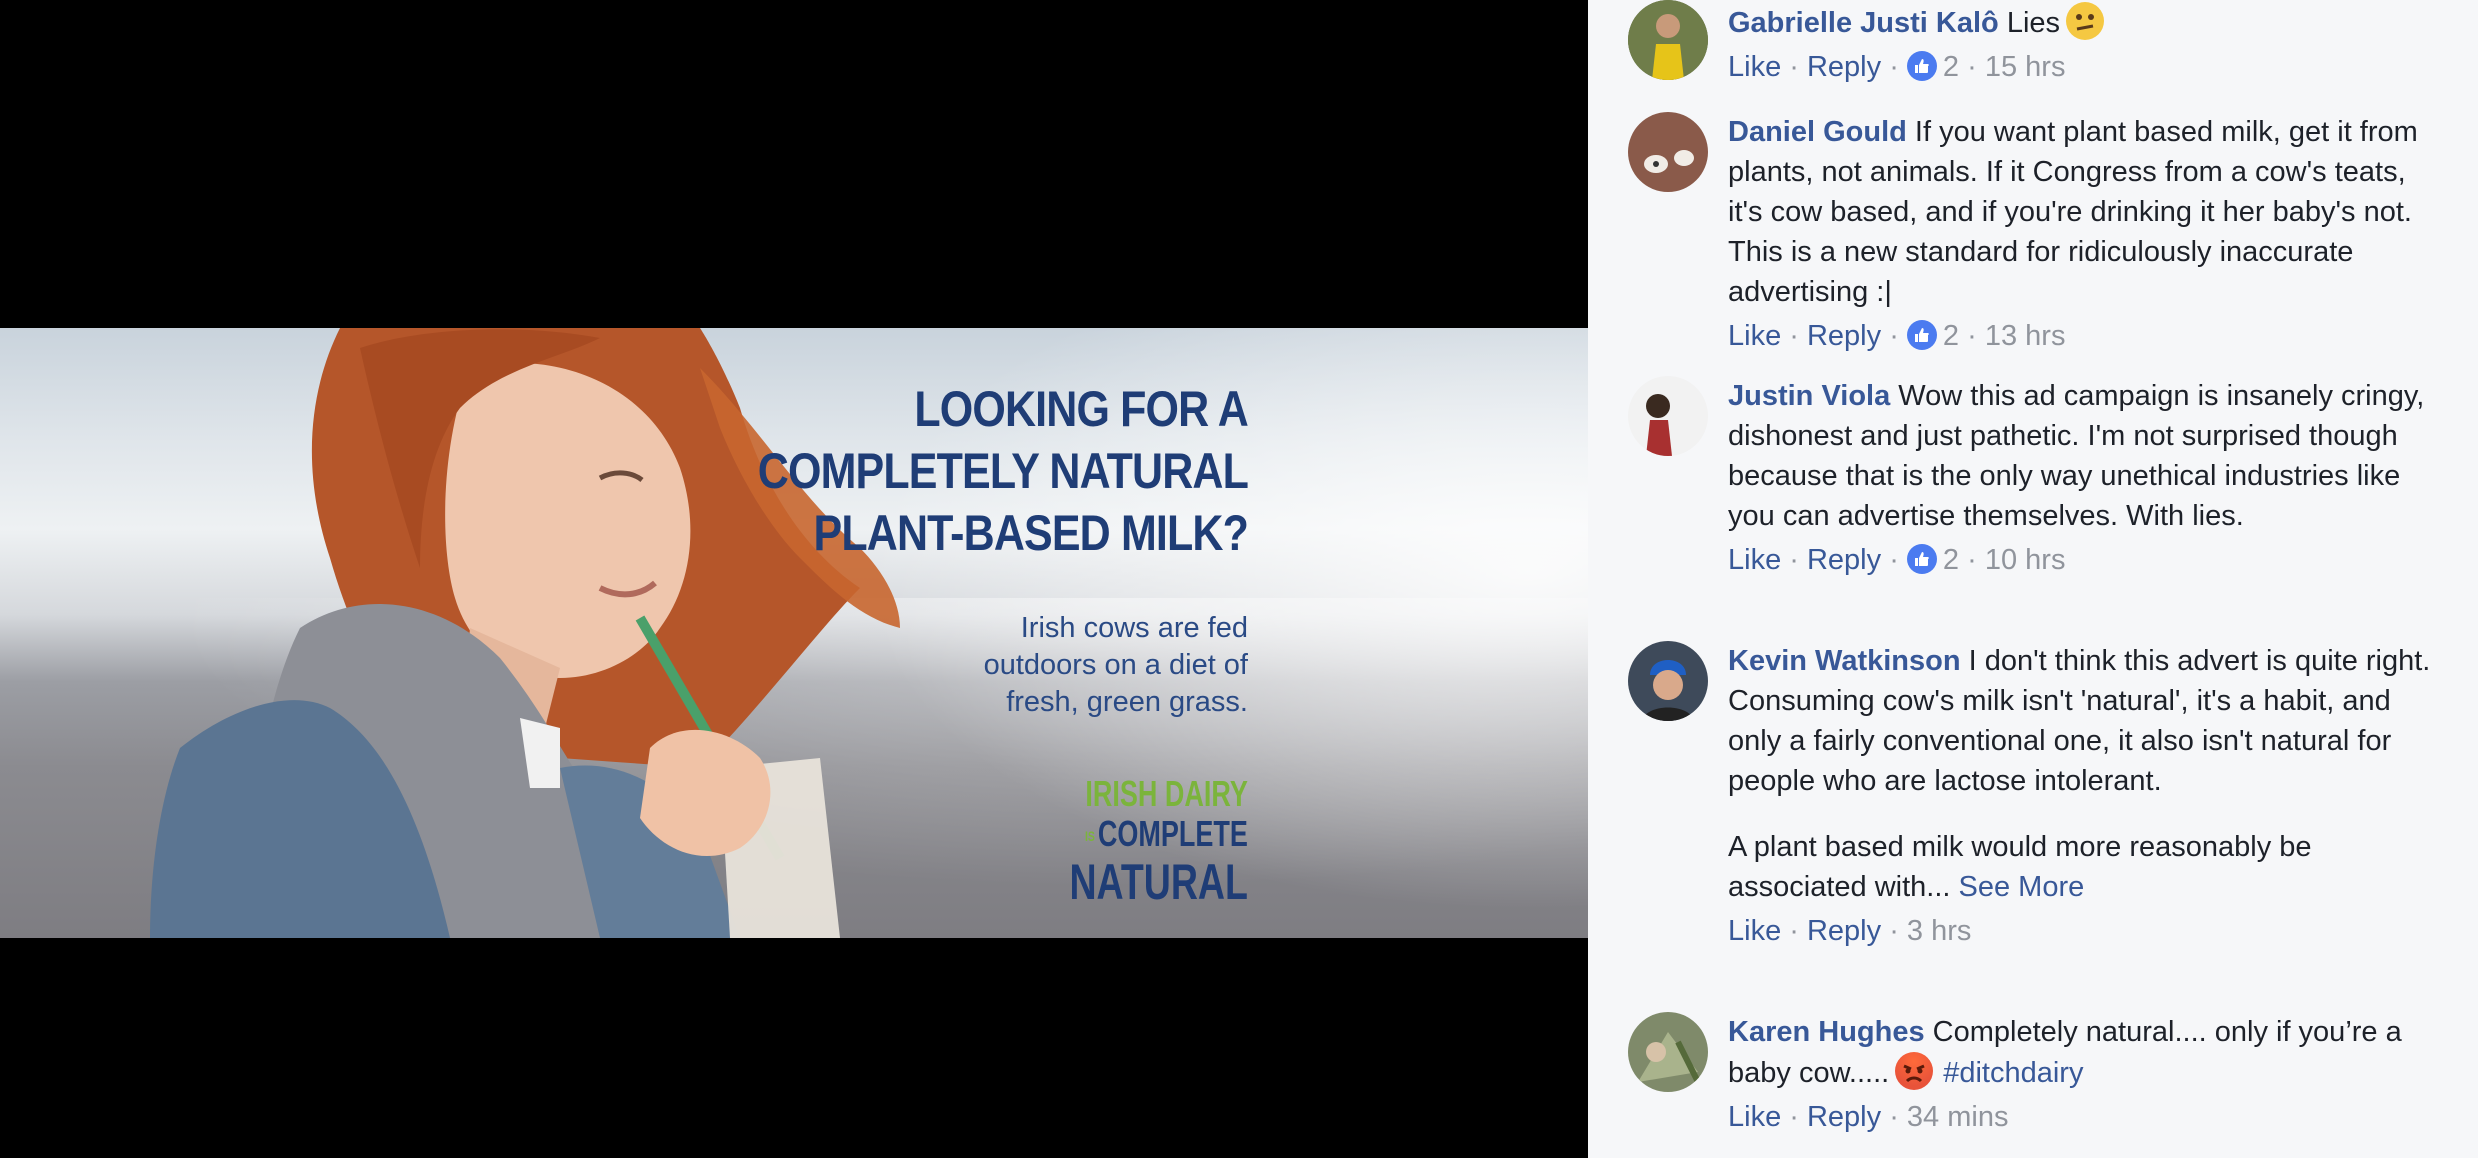 The height and width of the screenshot is (1158, 2478). What do you see at coordinates (1958, 1117) in the screenshot?
I see `comment-time: 34 mins` at bounding box center [1958, 1117].